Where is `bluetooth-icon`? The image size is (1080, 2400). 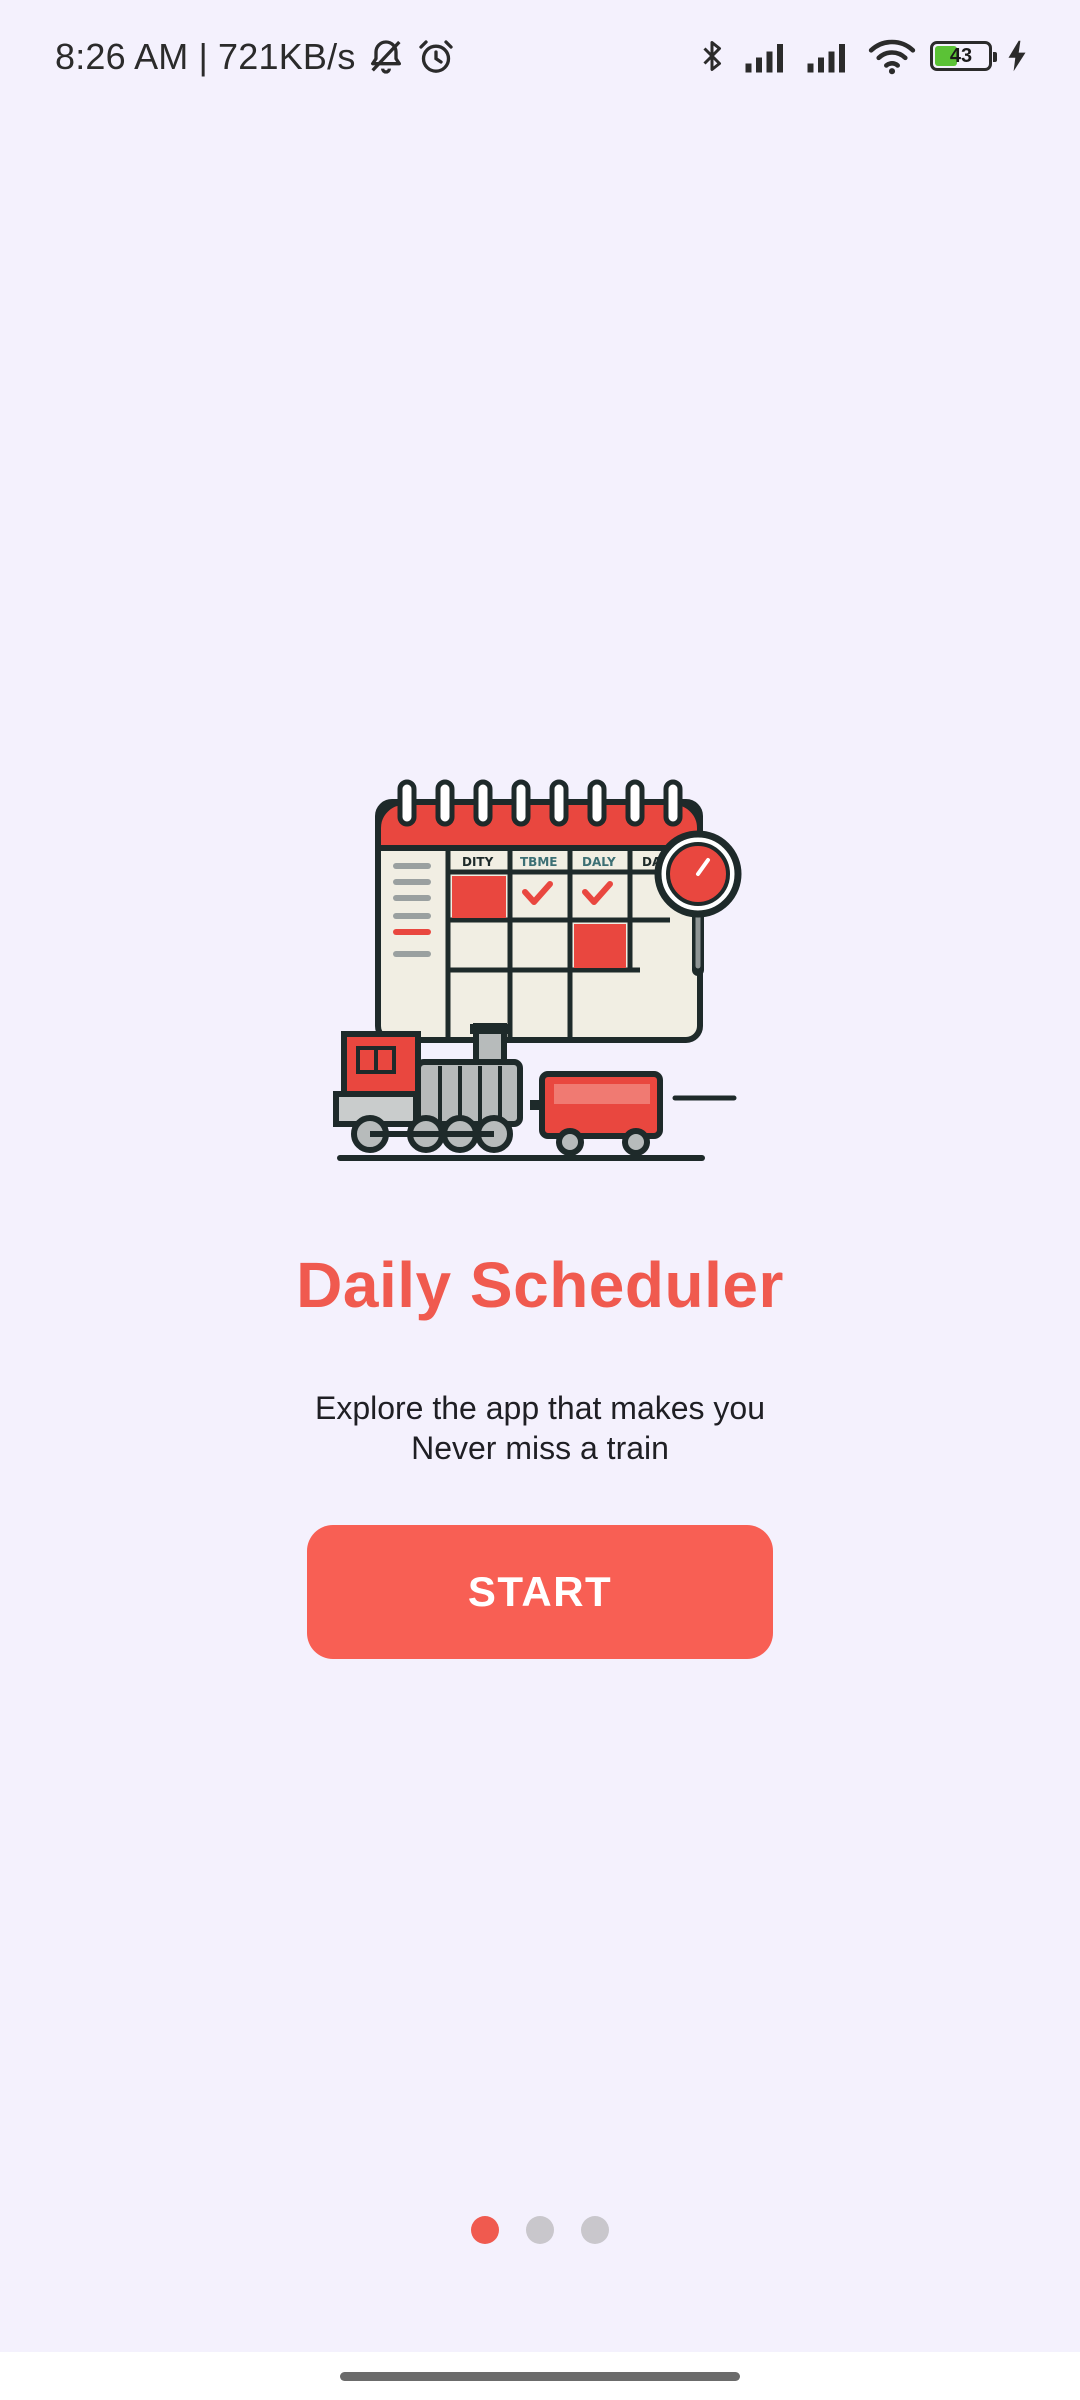 bluetooth-icon is located at coordinates (712, 56).